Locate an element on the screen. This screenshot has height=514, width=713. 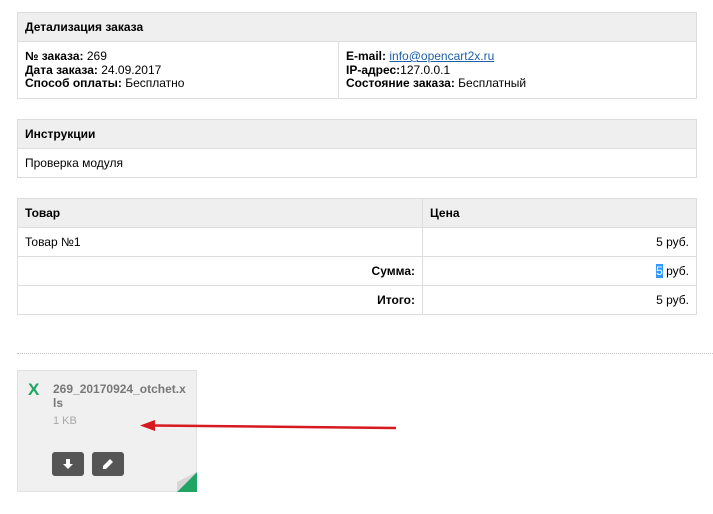
email-link: info@opencart2x.ru is located at coordinates (441, 56).